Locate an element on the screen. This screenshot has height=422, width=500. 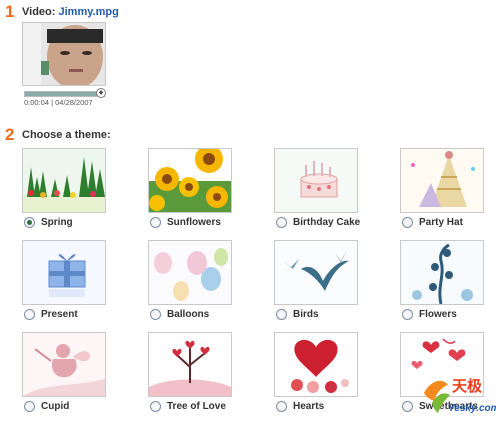
video-label: Video: is located at coordinates (39, 12).